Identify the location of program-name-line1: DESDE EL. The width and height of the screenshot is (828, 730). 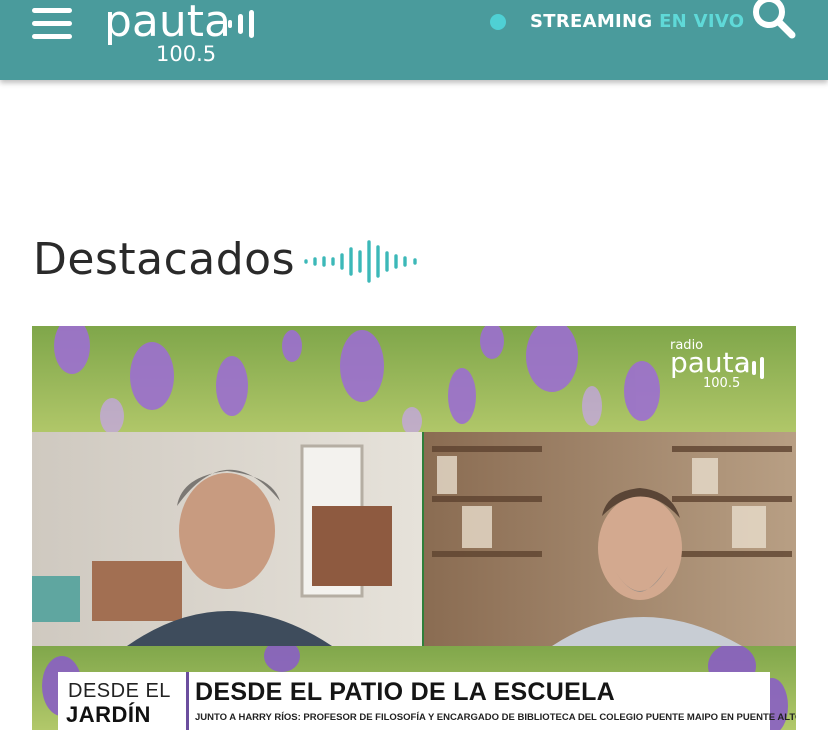
(119, 691).